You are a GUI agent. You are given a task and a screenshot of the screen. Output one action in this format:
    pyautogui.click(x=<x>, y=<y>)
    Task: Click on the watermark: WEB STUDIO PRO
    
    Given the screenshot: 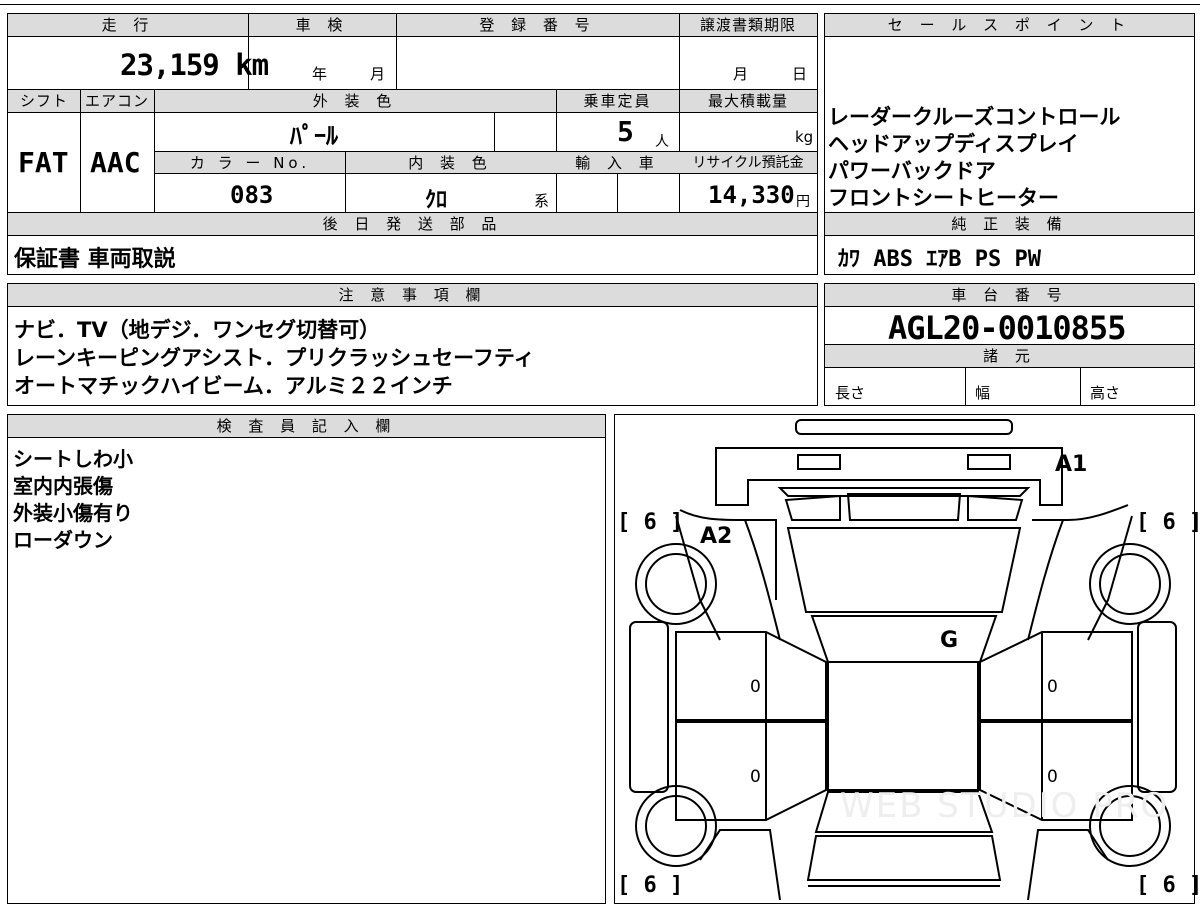 What is the action you would take?
    pyautogui.click(x=1005, y=806)
    